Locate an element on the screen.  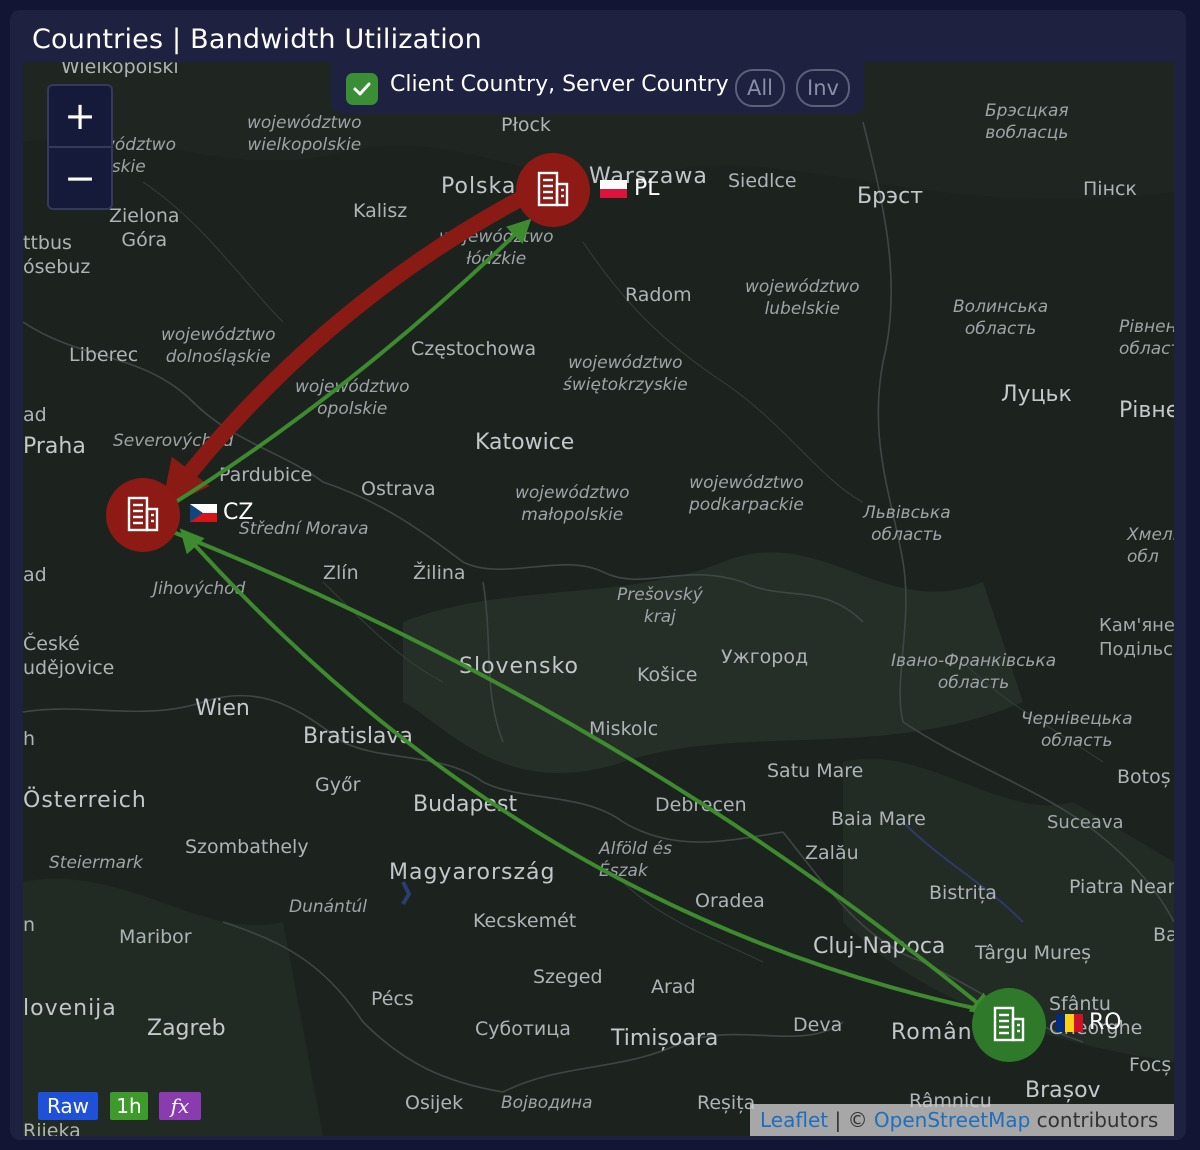
flow-pl-to-cz is located at coordinates (351, 347).